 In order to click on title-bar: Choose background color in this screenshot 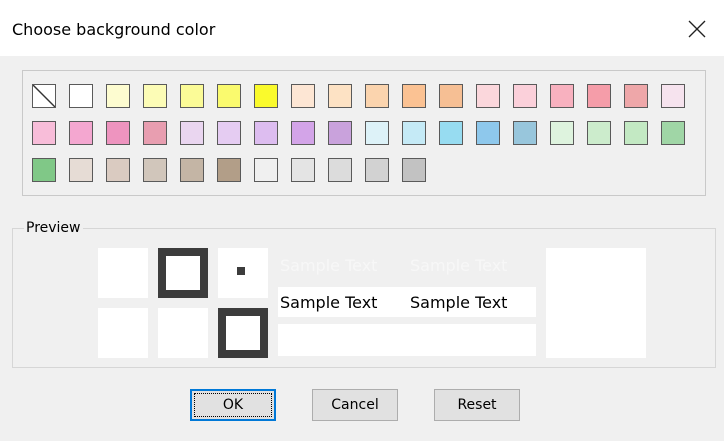, I will do `click(362, 28)`.